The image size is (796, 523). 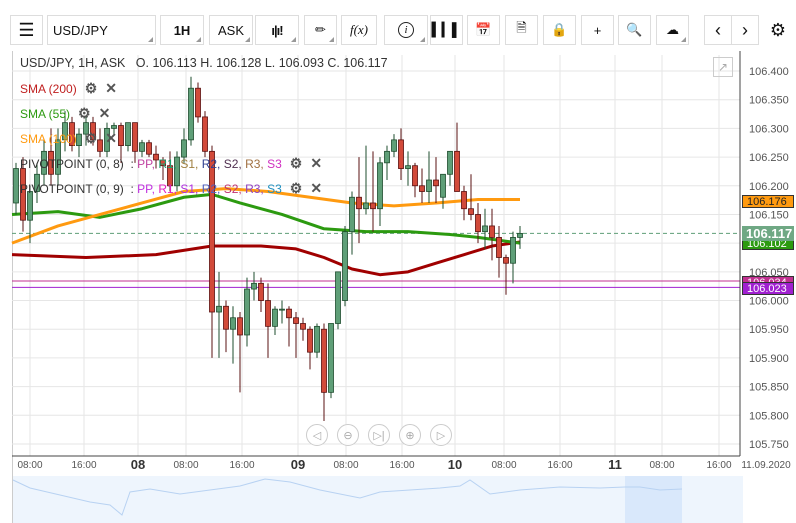 I want to click on current-price-tag: 106.117, so click(x=768, y=233).